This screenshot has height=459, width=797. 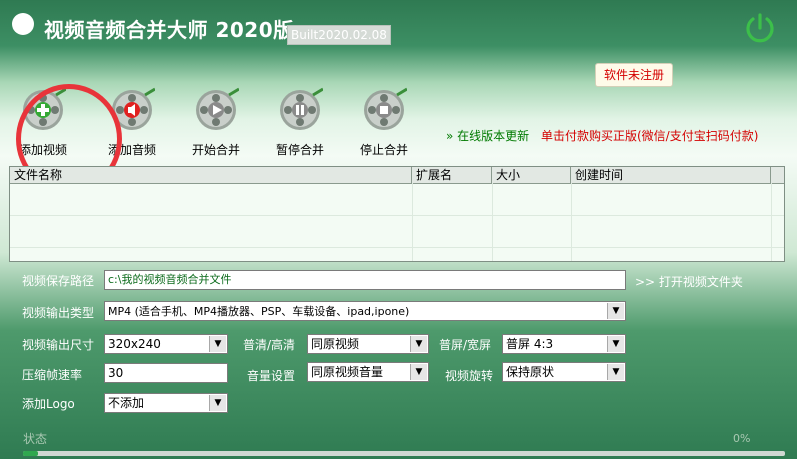 What do you see at coordinates (335, 344) in the screenshot?
I see `quality-value: 同原视频` at bounding box center [335, 344].